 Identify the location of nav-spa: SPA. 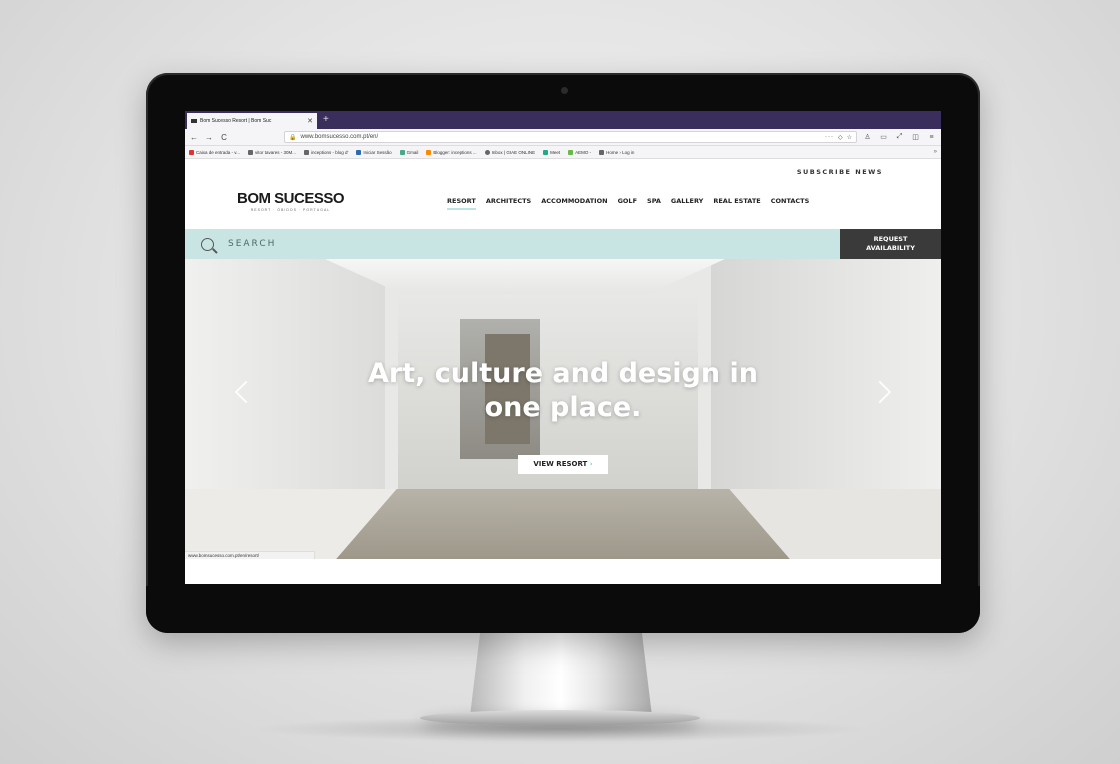
(654, 201).